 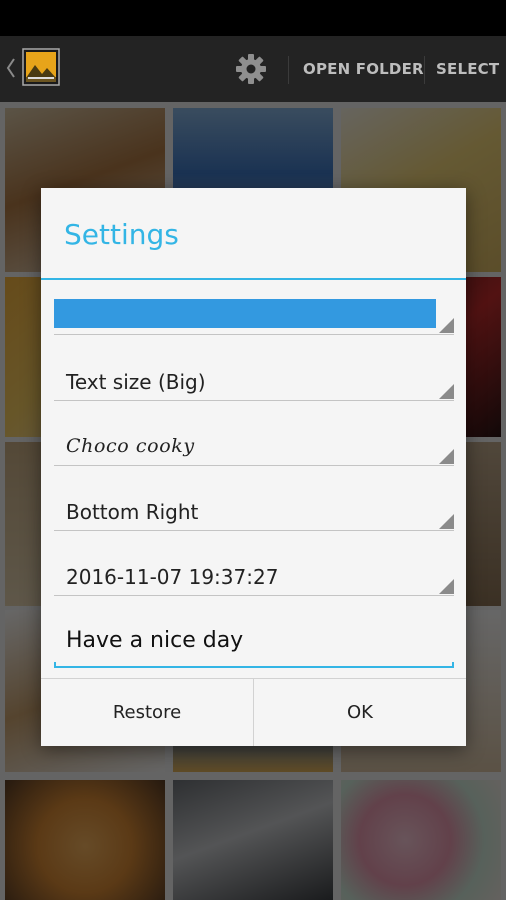 I want to click on timestamp-value: 2016-11-07 19:37:27, so click(x=172, y=577).